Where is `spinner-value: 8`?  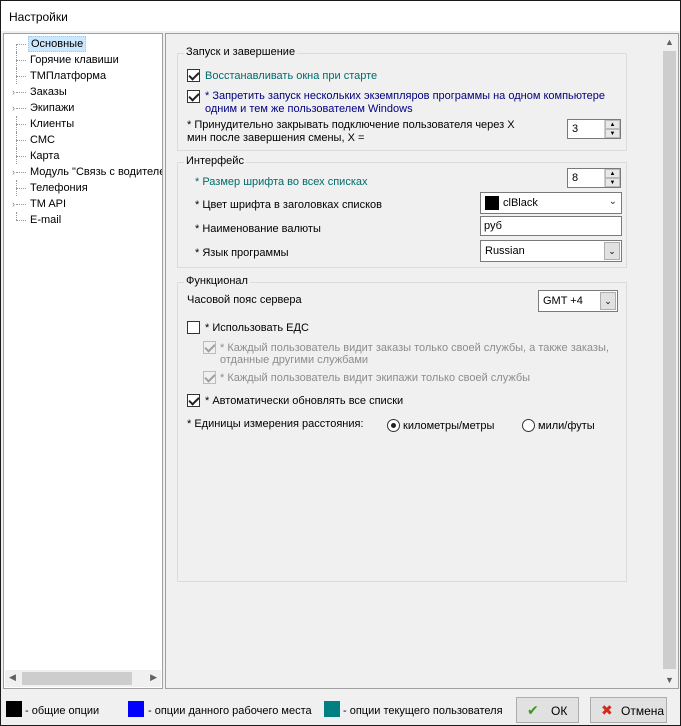
spinner-value: 8 is located at coordinates (575, 178).